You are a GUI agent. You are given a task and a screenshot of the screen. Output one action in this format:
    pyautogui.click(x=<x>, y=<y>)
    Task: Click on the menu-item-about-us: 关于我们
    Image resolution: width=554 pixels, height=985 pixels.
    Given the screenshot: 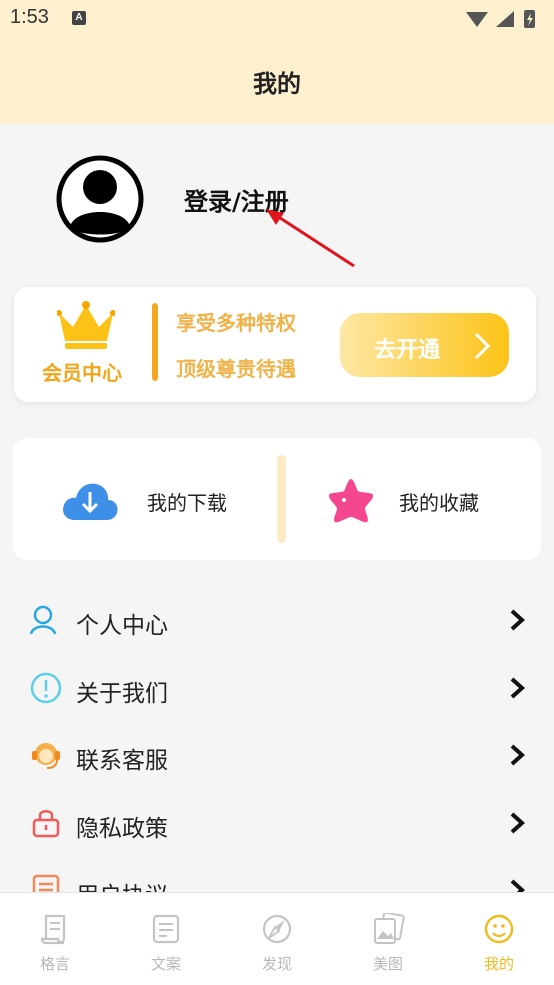 What is the action you would take?
    pyautogui.click(x=277, y=688)
    